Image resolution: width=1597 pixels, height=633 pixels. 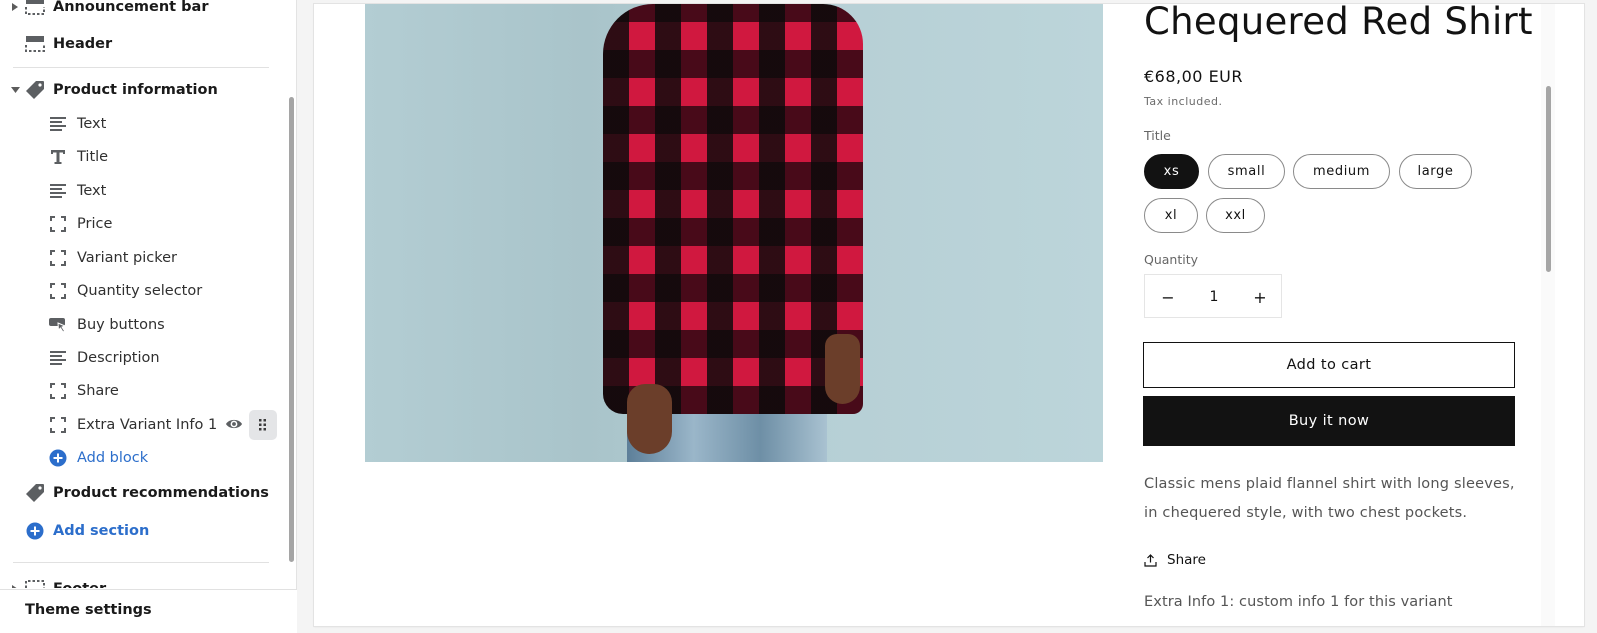 What do you see at coordinates (263, 425) in the screenshot?
I see `drag-handle-icon` at bounding box center [263, 425].